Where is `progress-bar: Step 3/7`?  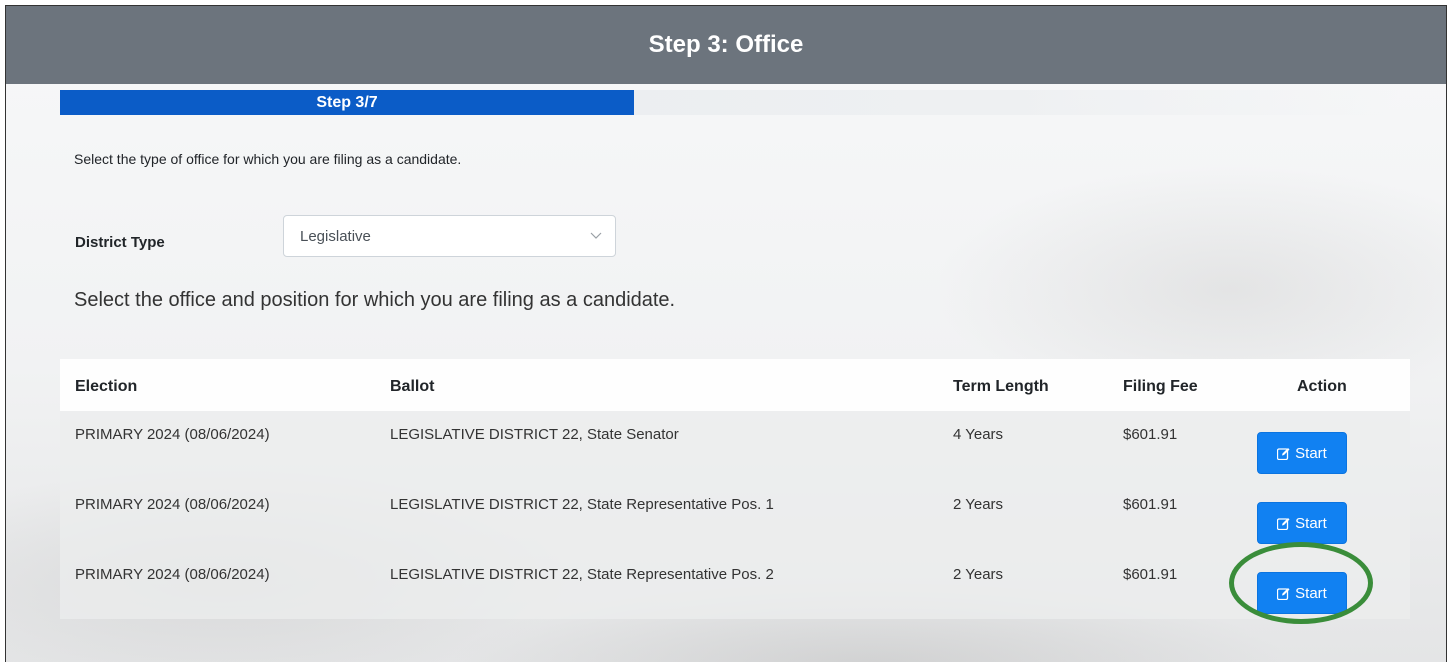
progress-bar: Step 3/7 is located at coordinates (730, 102).